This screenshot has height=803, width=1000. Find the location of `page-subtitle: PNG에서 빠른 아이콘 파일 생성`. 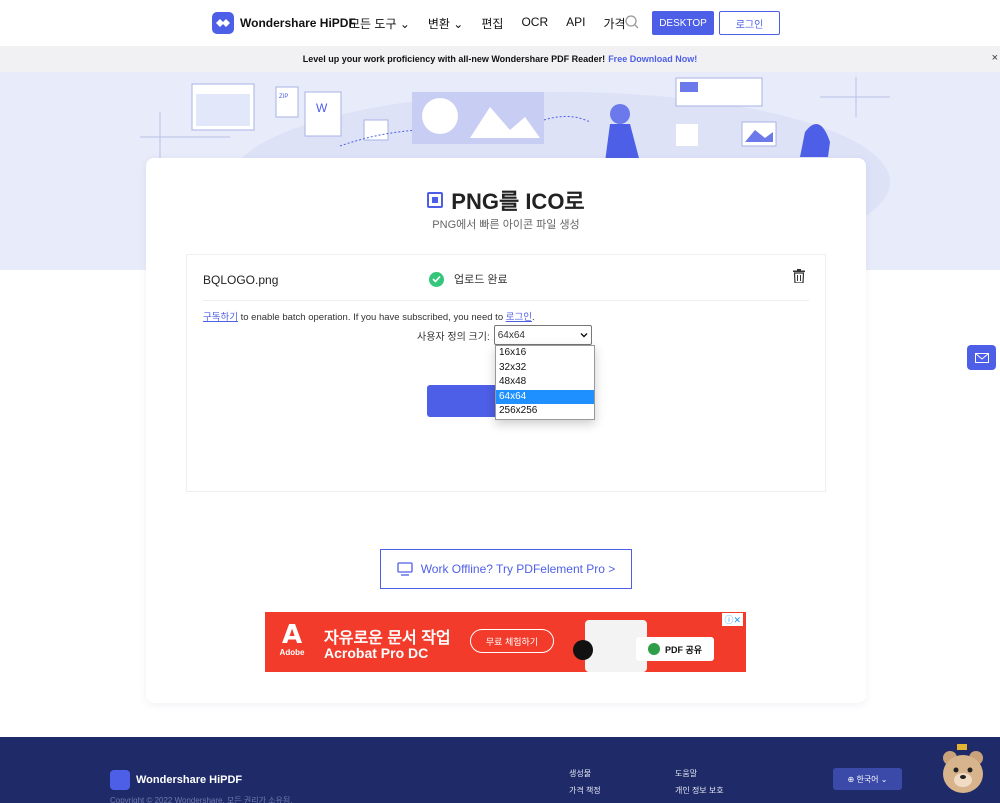

page-subtitle: PNG에서 빠른 아이콘 파일 생성 is located at coordinates (506, 225).